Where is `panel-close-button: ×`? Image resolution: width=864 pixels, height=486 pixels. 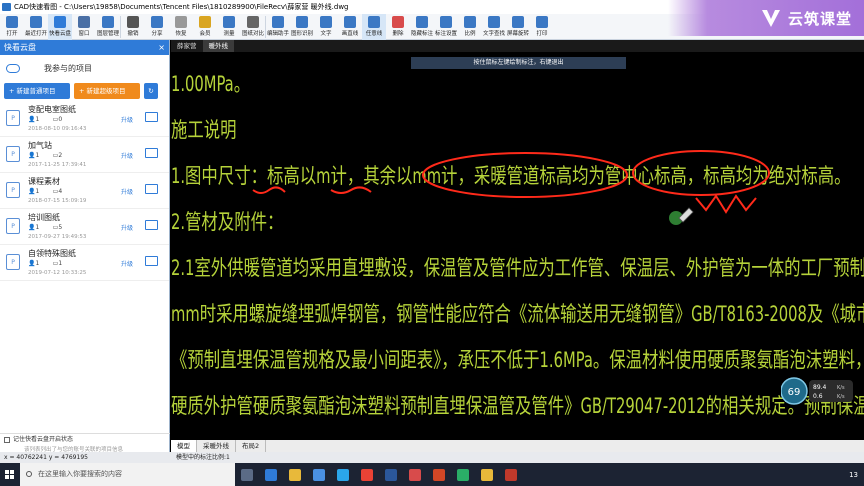
panel-close-button: × is located at coordinates (161, 47).